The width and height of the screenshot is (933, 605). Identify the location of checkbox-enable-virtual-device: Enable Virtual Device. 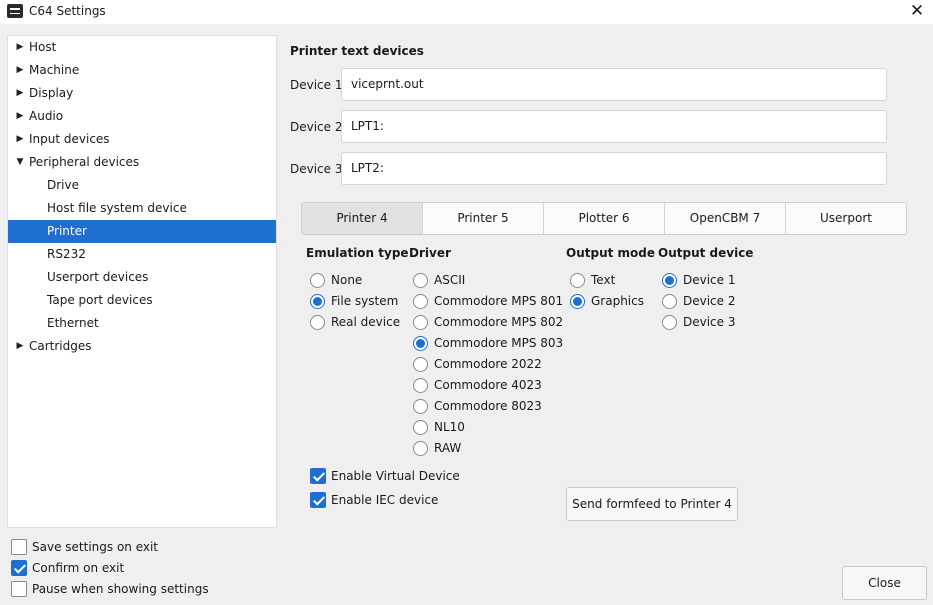
(385, 476).